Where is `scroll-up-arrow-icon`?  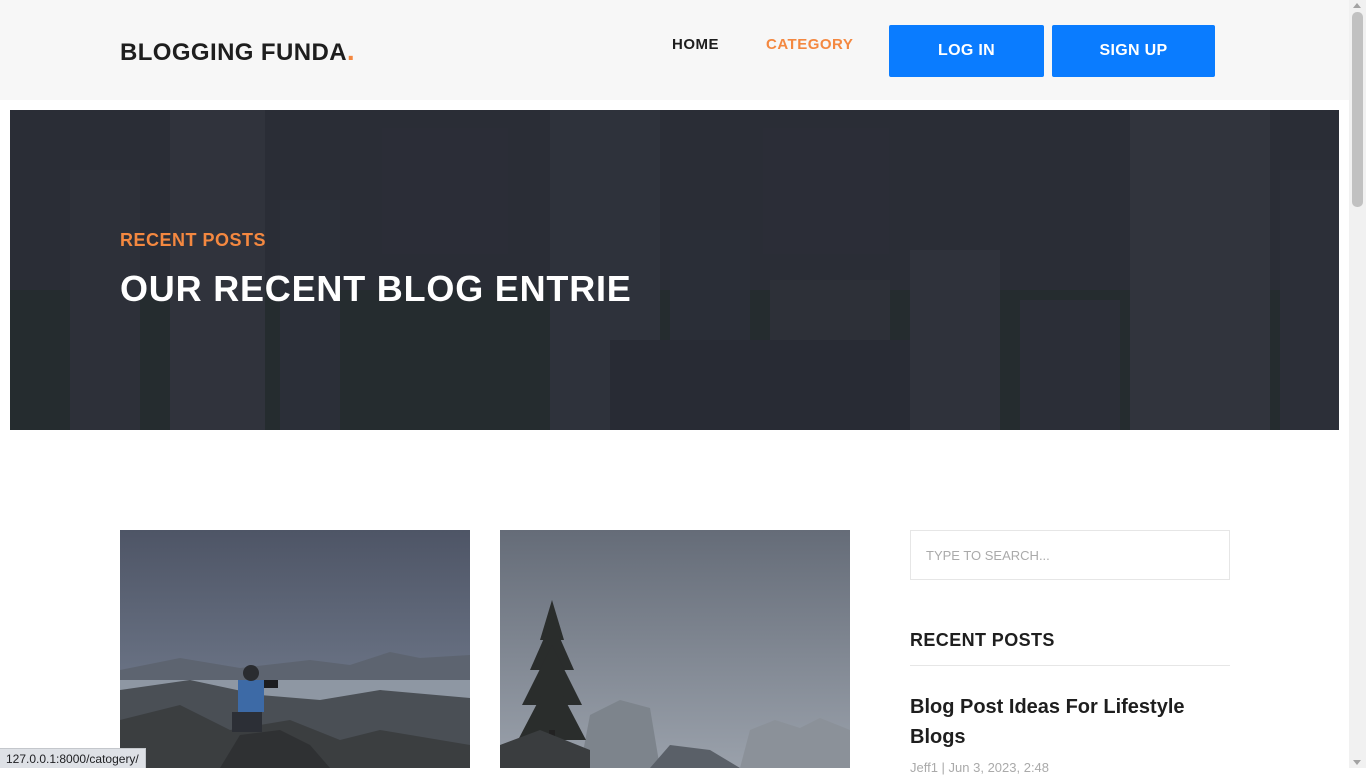 scroll-up-arrow-icon is located at coordinates (1357, 5).